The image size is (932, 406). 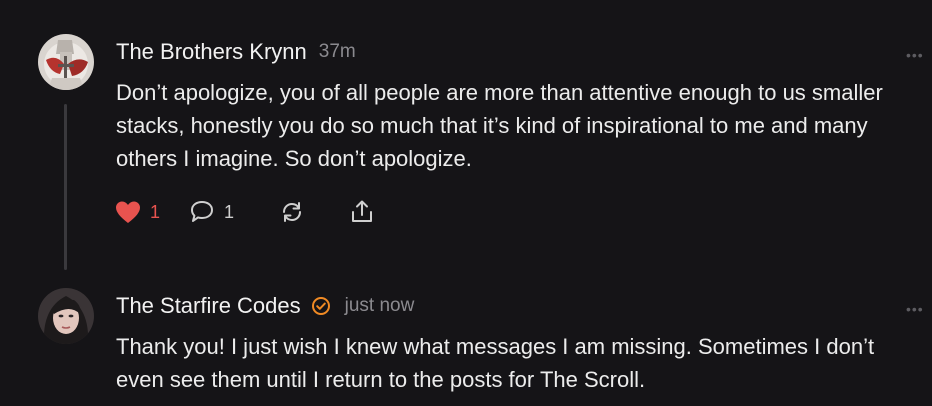 I want to click on comment-header: The Starfire Codes just now, so click(x=265, y=306).